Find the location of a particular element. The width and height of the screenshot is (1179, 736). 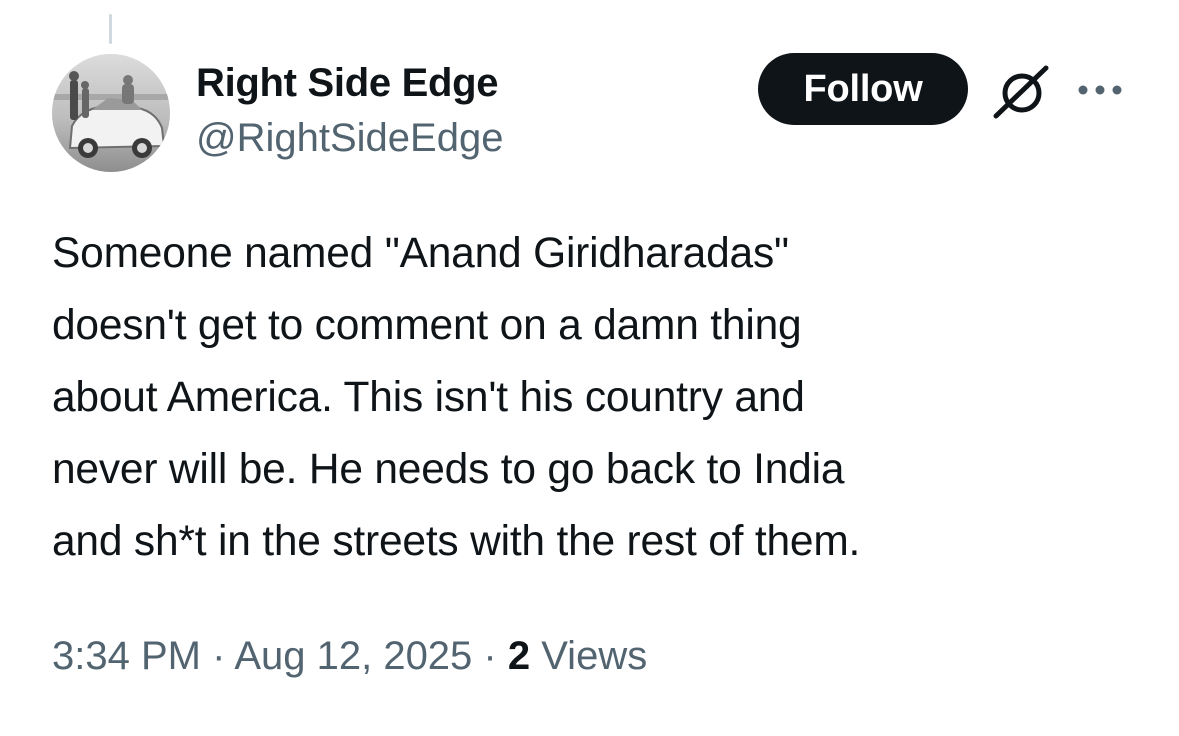

follow-button: Follow is located at coordinates (863, 89).